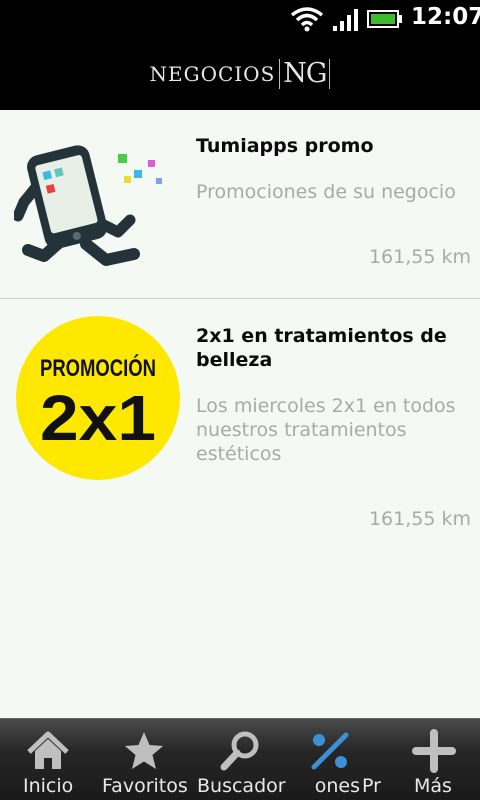 The image size is (480, 800). Describe the element at coordinates (345, 20) in the screenshot. I see `signal-icon` at that location.